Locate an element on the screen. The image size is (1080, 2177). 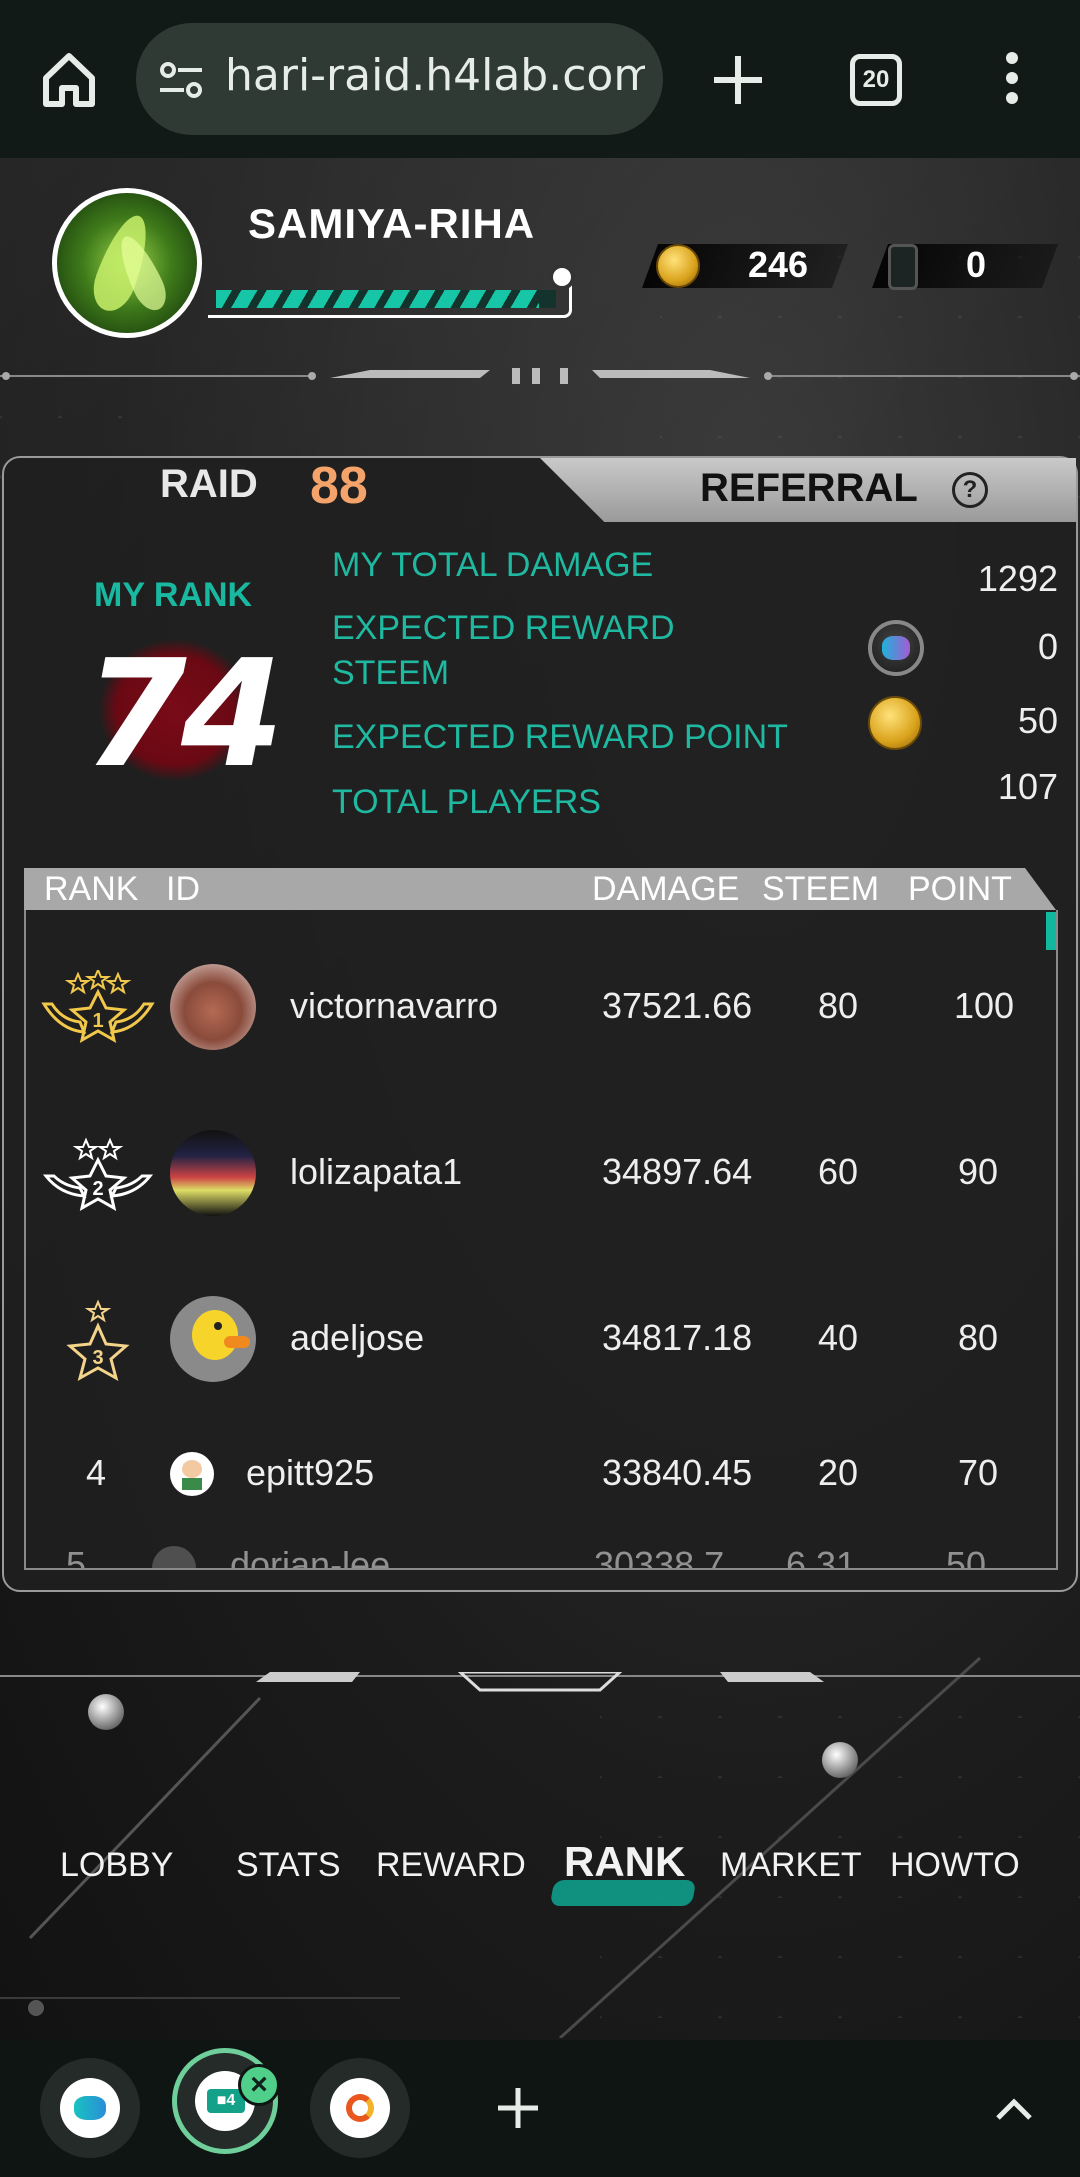
row-id: victornavarro is located at coordinates (394, 1006).